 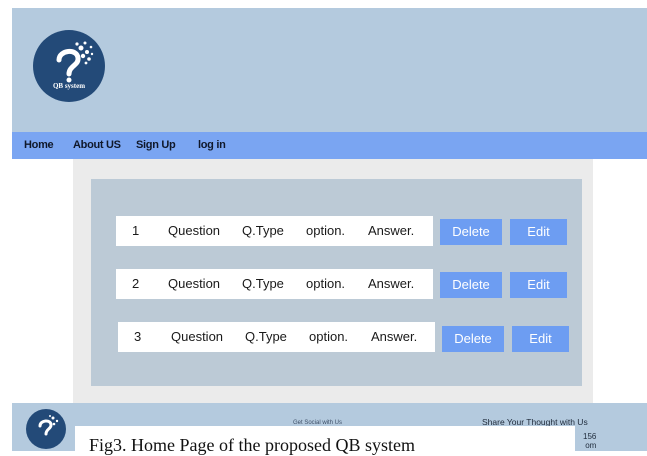 I want to click on question-row: 3 Question Q.Type option. Answer., so click(x=276, y=337).